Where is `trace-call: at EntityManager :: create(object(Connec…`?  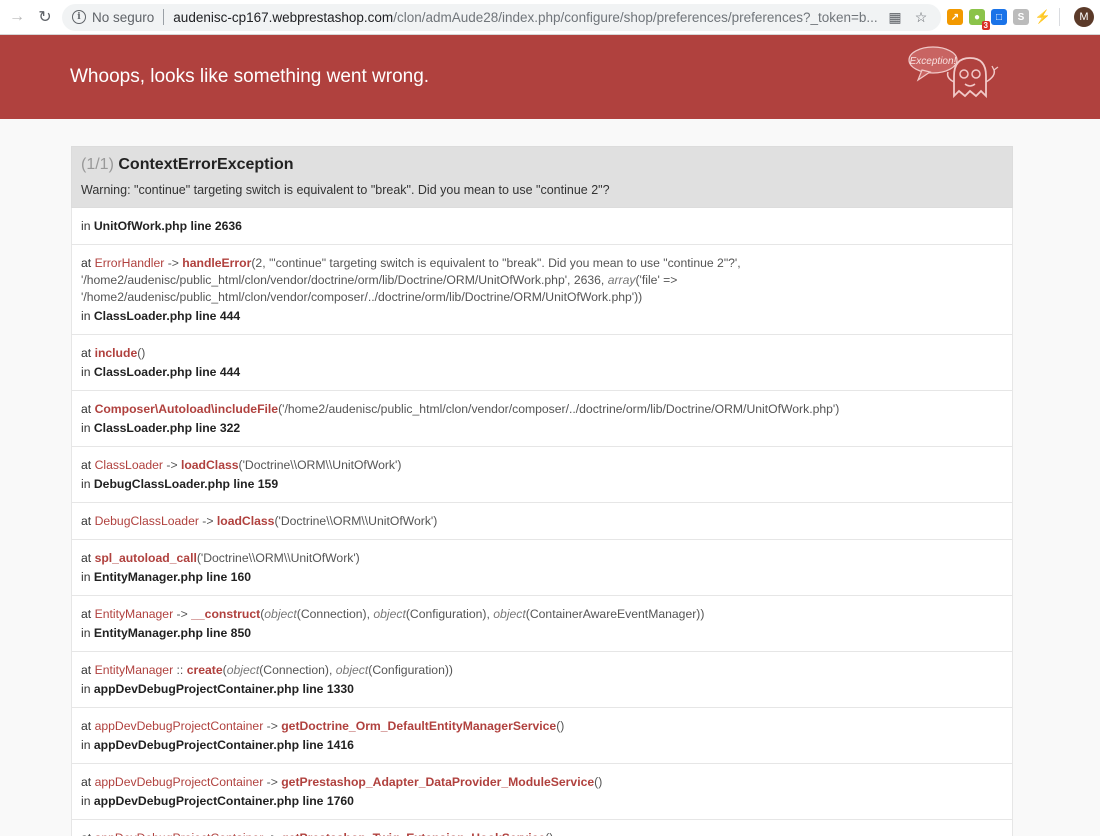
trace-call: at EntityManager :: create(object(Connec… is located at coordinates (542, 670).